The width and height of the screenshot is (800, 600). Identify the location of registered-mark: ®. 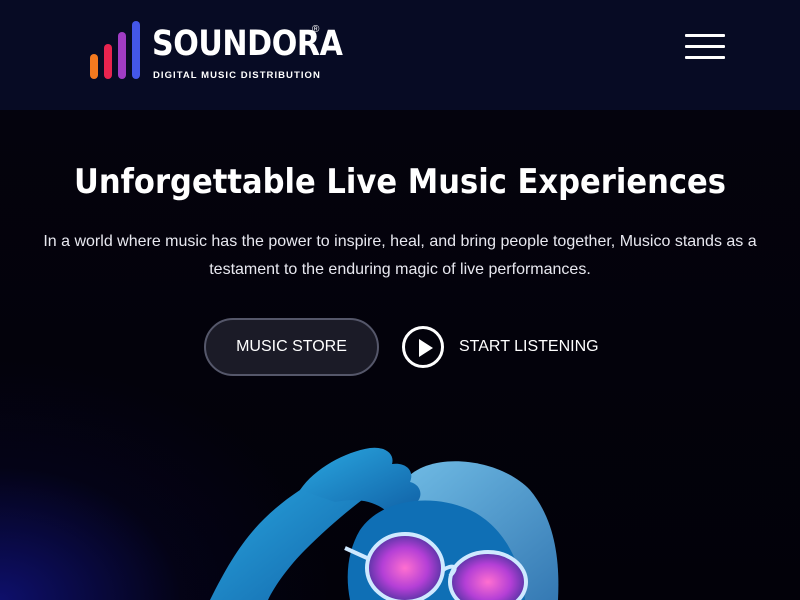
(316, 29).